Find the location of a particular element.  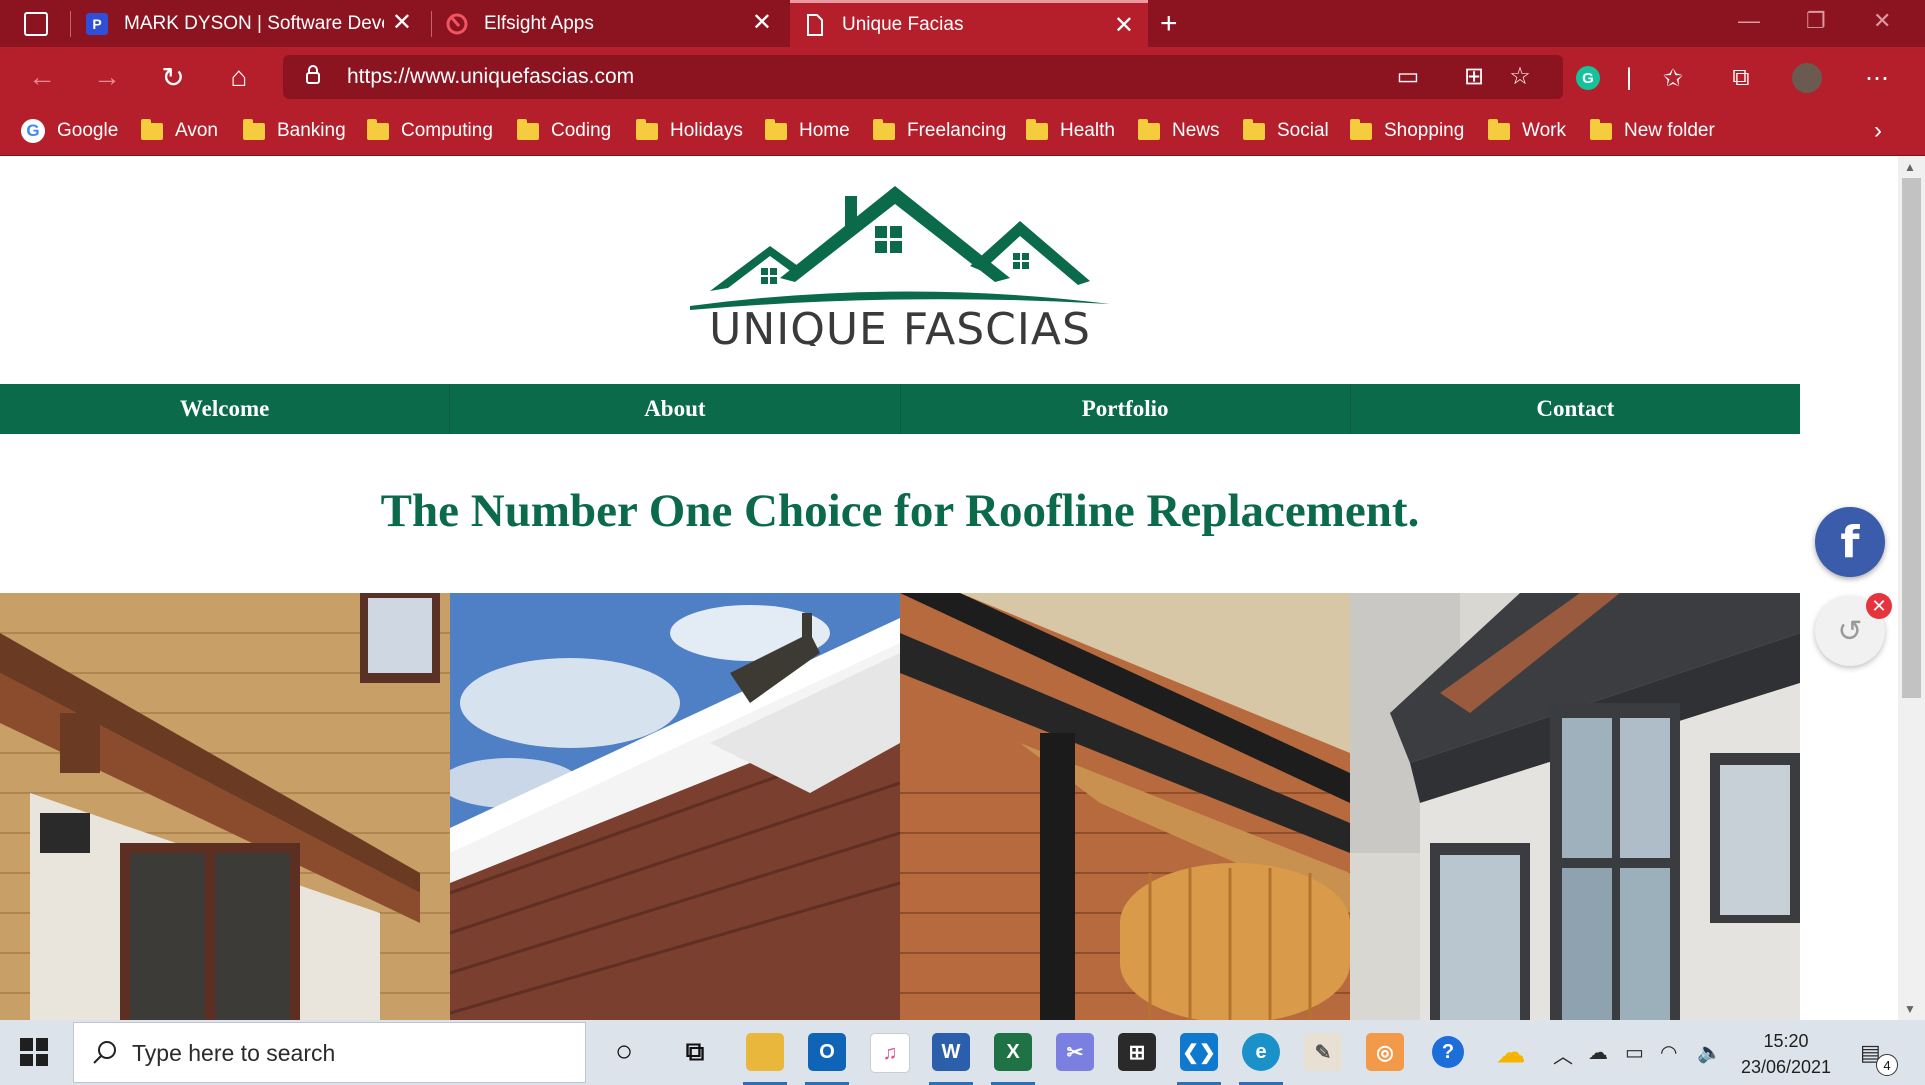

logo-text: UNIQUE FASCIAS is located at coordinates (900, 325).